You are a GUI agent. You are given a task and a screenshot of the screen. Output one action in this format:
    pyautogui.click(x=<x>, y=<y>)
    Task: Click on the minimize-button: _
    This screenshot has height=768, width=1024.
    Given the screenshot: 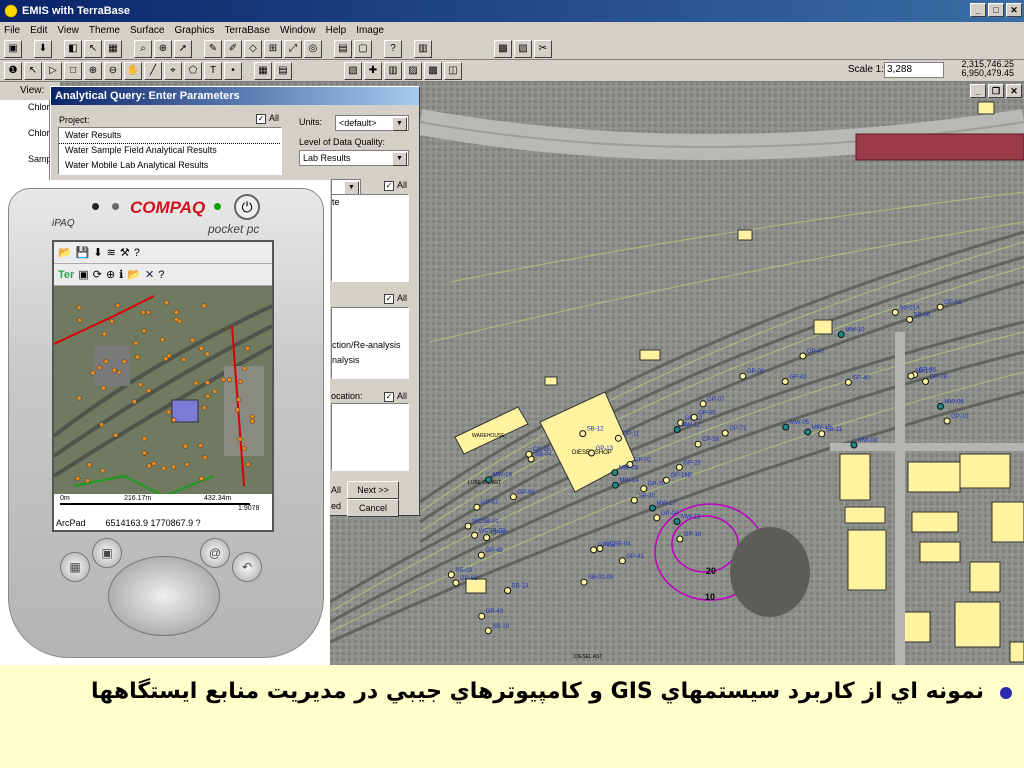 What is the action you would take?
    pyautogui.click(x=978, y=10)
    